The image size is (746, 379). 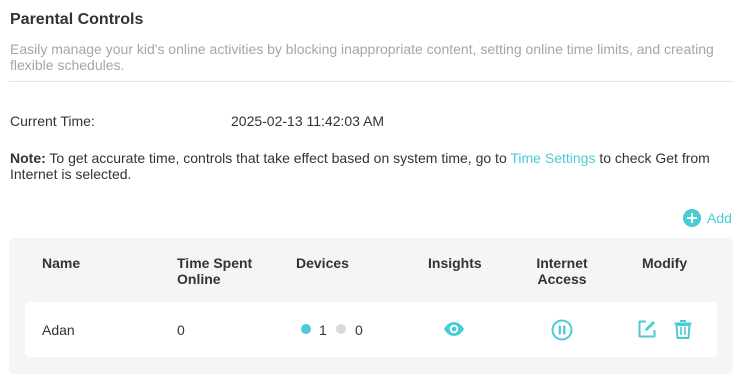 I want to click on column-header-devices: Devices, so click(x=322, y=263).